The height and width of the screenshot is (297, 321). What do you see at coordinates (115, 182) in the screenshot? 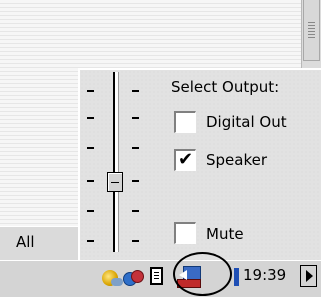
I see `volume-slider-knob` at bounding box center [115, 182].